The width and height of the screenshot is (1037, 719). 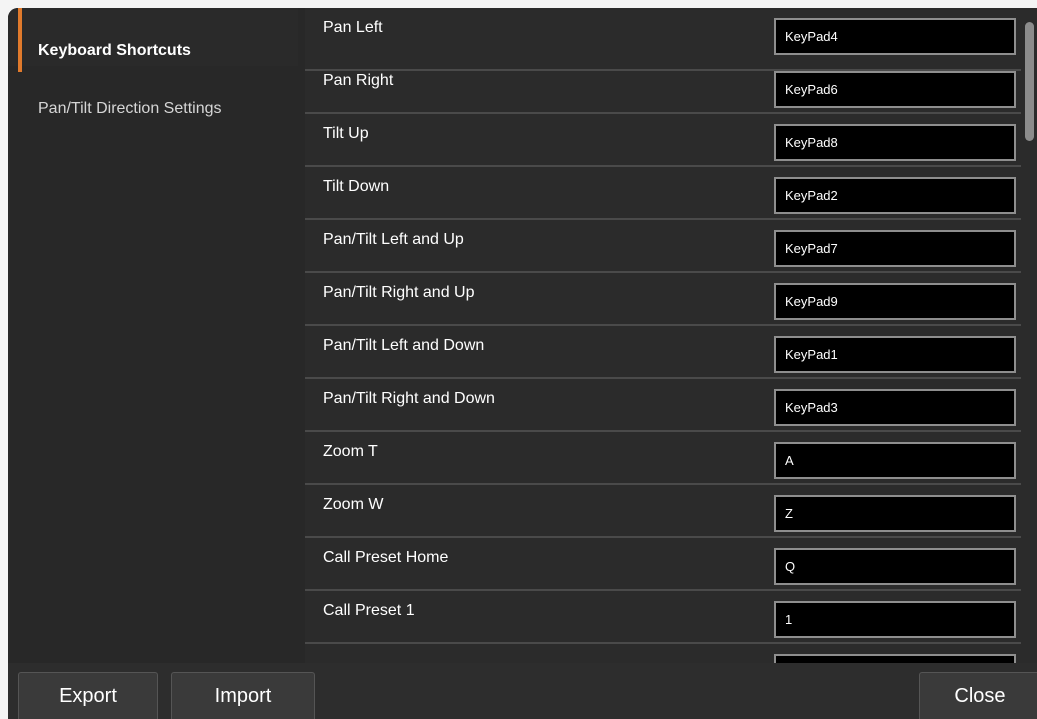 What do you see at coordinates (353, 504) in the screenshot?
I see `shortcut-label: Zoom W` at bounding box center [353, 504].